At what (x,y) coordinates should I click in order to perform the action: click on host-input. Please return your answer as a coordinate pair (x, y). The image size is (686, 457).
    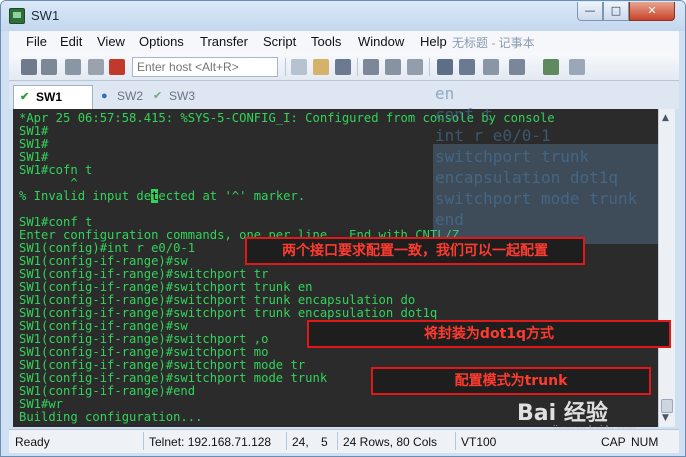
    Looking at the image, I should click on (205, 67).